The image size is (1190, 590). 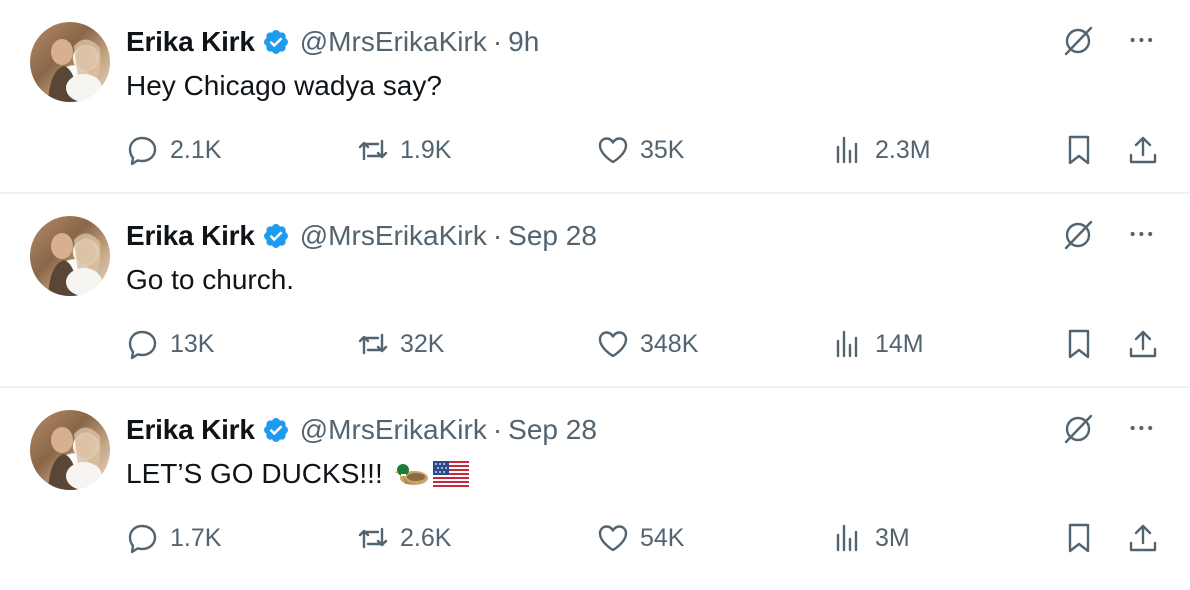 I want to click on reply-button: 1.7K, so click(x=173, y=538).